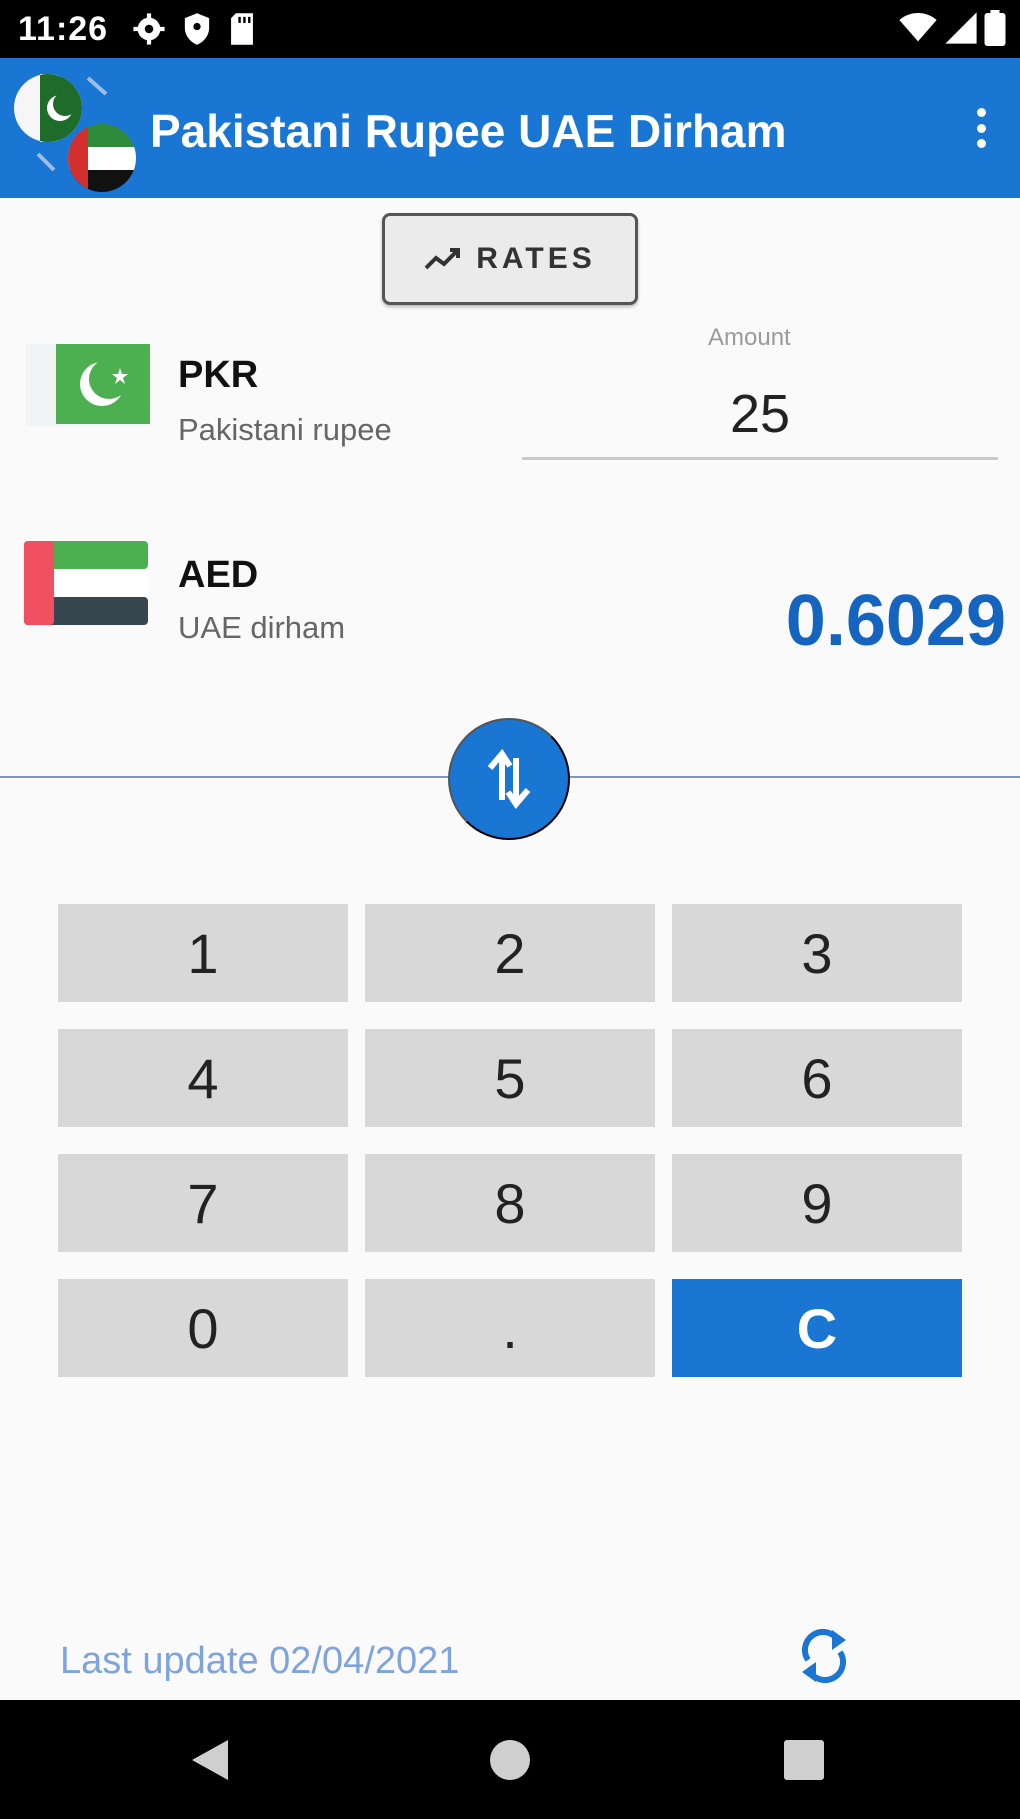 Image resolution: width=1020 pixels, height=1819 pixels. I want to click on system-nav-bar, so click(510, 1759).